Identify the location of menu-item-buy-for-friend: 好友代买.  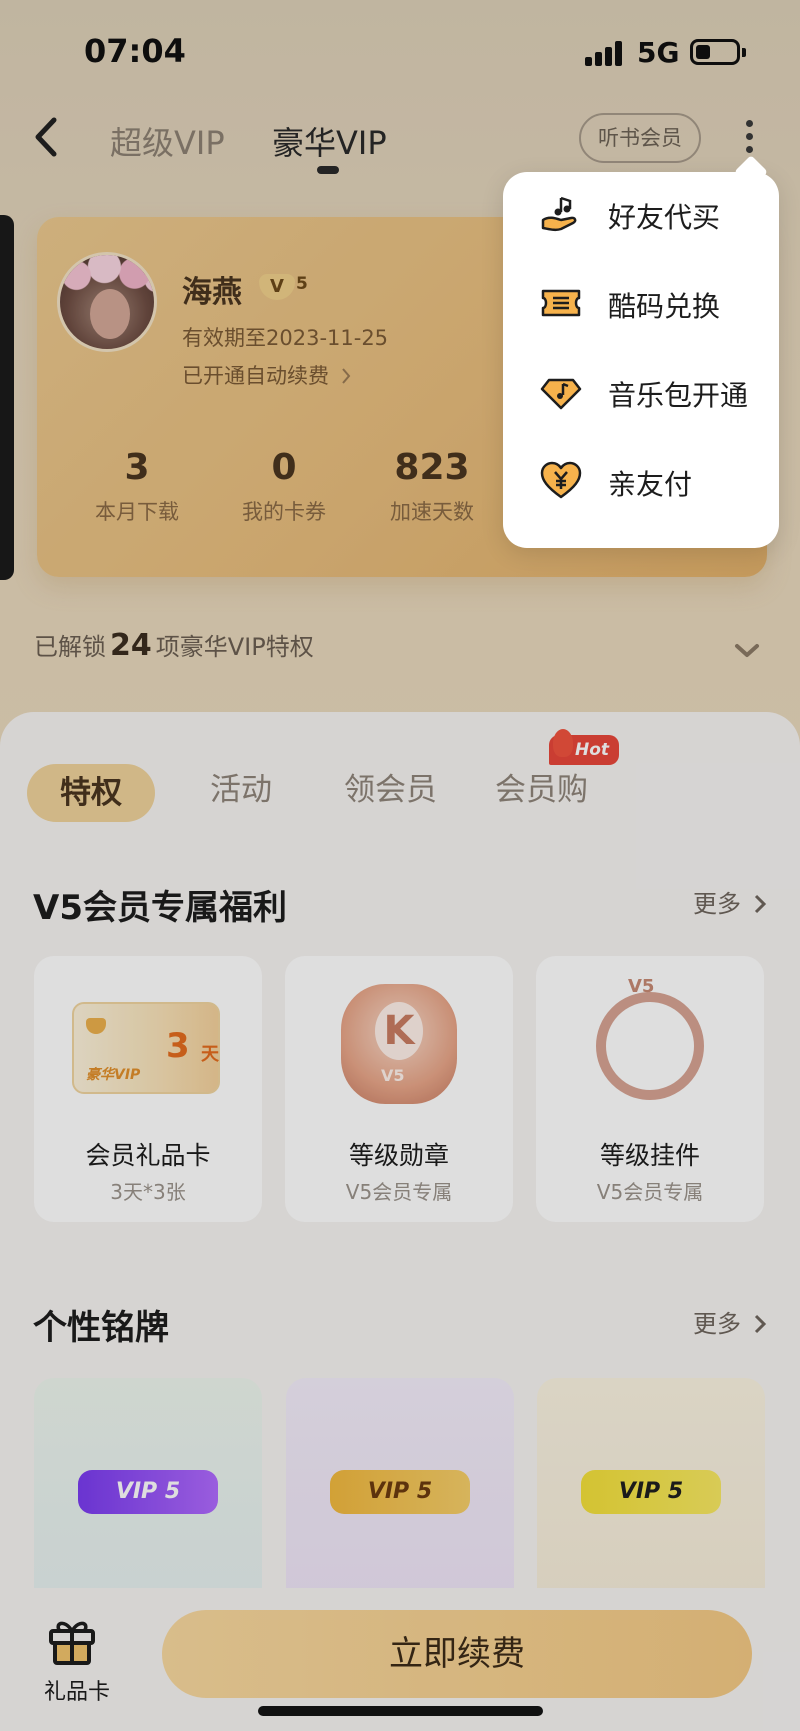
(641, 216).